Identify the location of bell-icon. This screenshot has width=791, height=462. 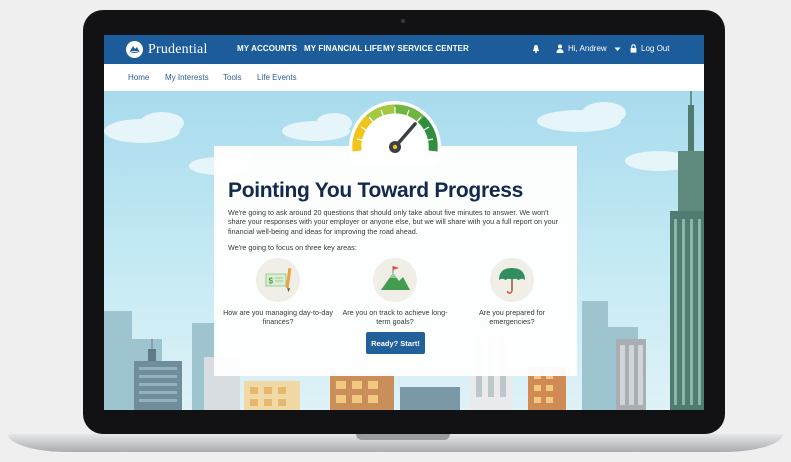
(536, 49).